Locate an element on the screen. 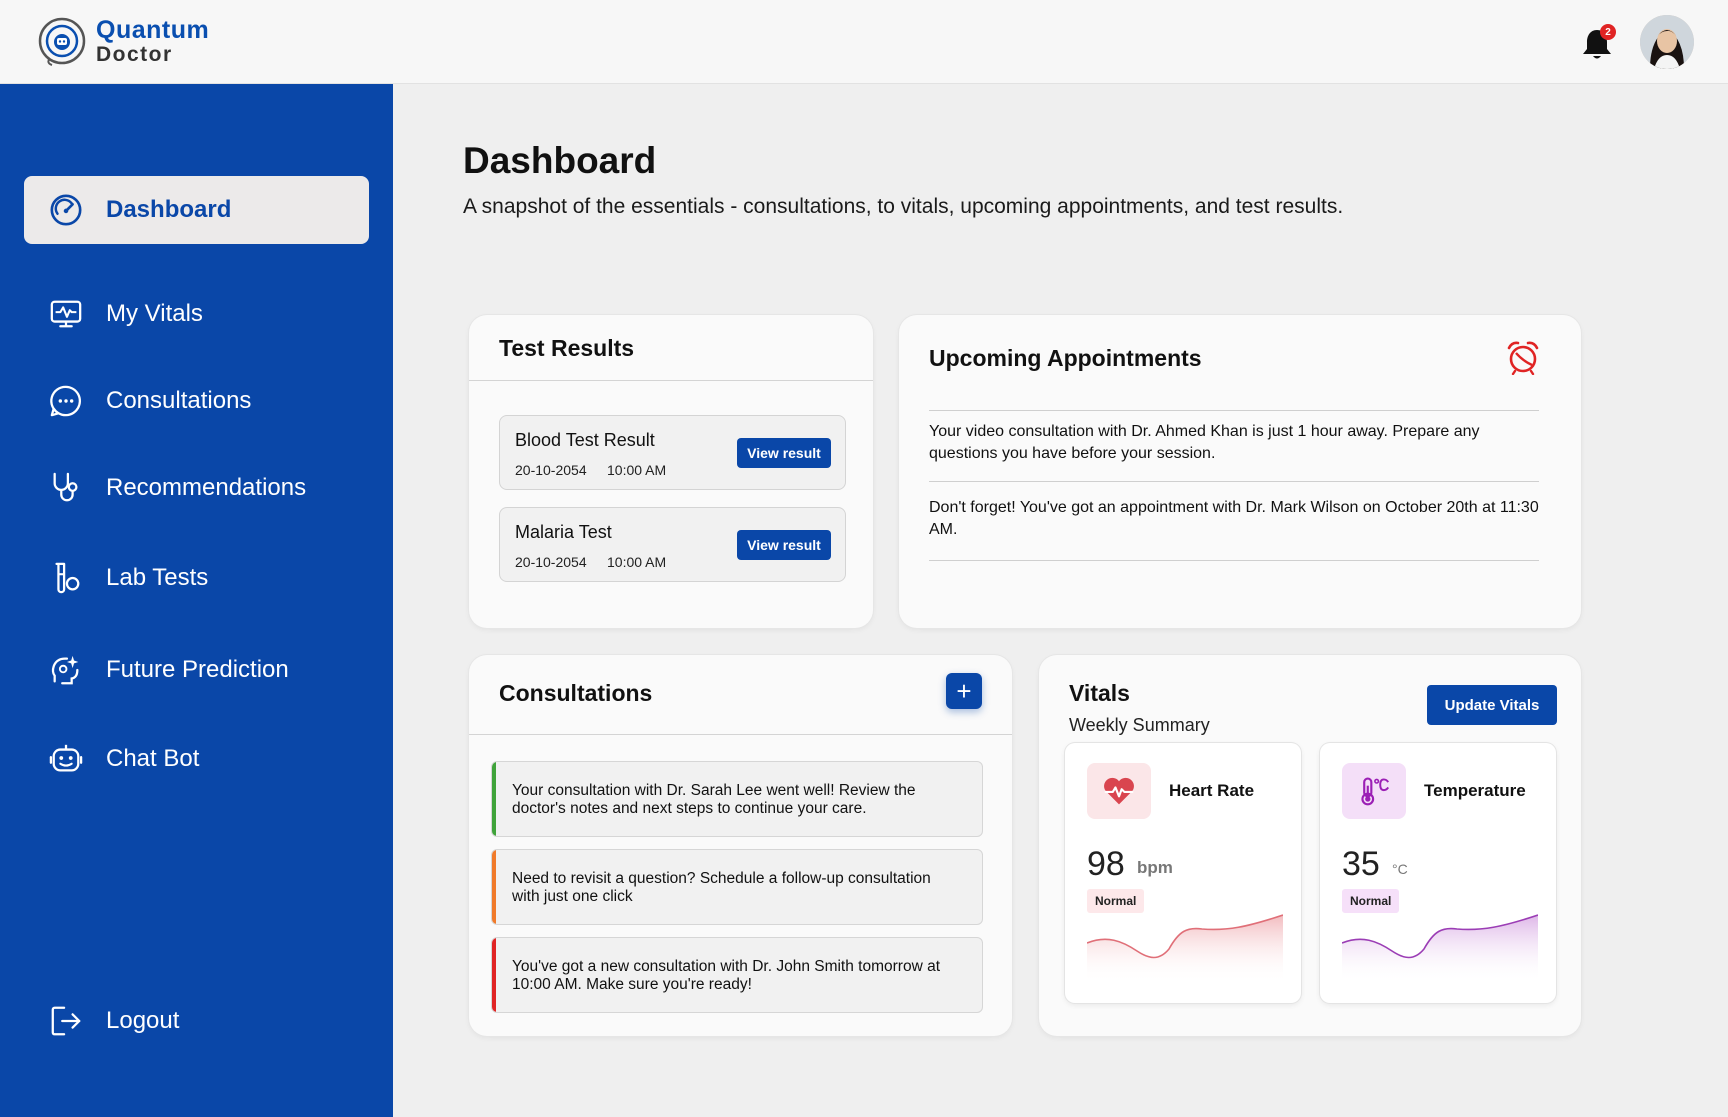 This screenshot has height=1117, width=1728. sidebar-item-label: Future Prediction is located at coordinates (197, 669).